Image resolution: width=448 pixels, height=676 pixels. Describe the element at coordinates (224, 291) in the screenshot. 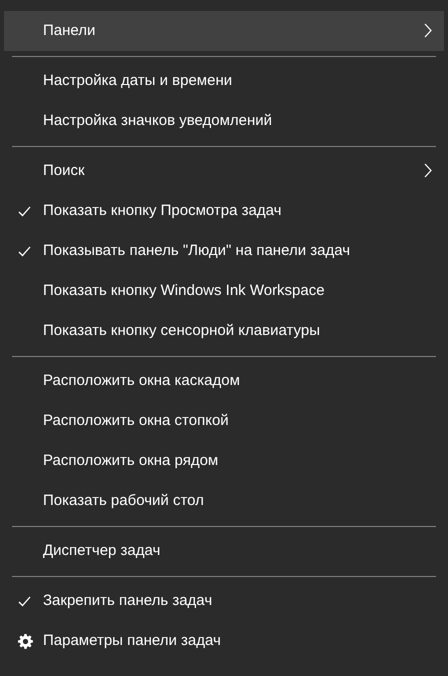

I see `menu-item: Показать кнопку Windows Ink Workspace` at that location.